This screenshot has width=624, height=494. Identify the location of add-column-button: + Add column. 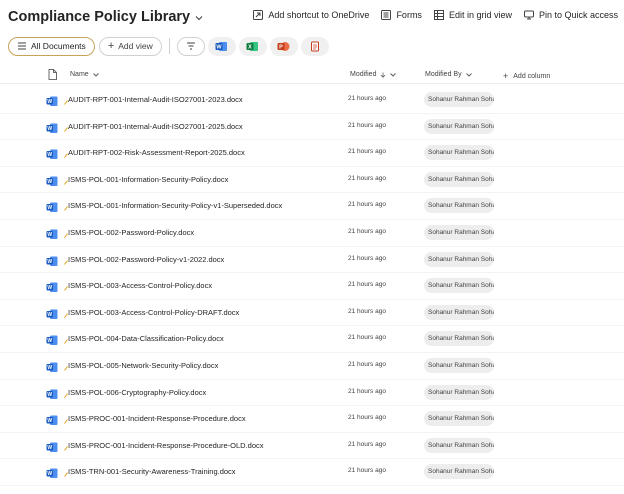
(526, 76).